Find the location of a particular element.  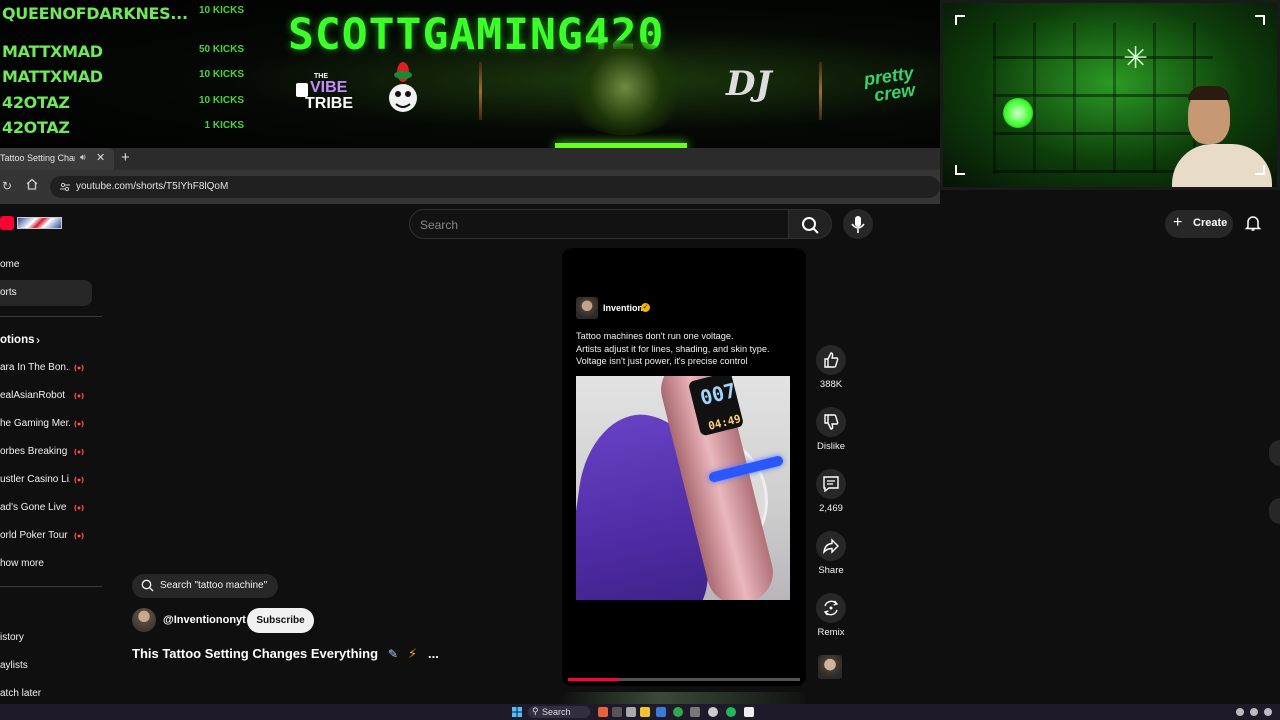

kick-username: MATTXMAD is located at coordinates (52, 51).